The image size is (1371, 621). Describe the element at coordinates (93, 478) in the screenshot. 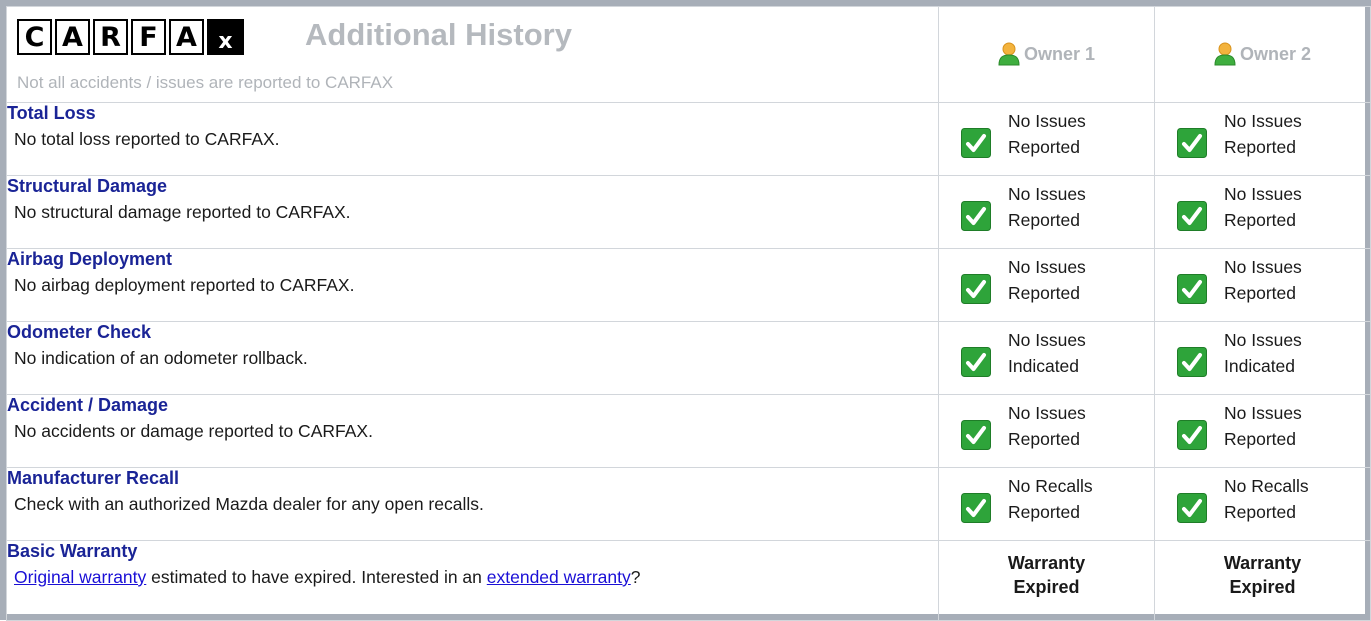

I see `item-title: Manufacturer Recall` at that location.